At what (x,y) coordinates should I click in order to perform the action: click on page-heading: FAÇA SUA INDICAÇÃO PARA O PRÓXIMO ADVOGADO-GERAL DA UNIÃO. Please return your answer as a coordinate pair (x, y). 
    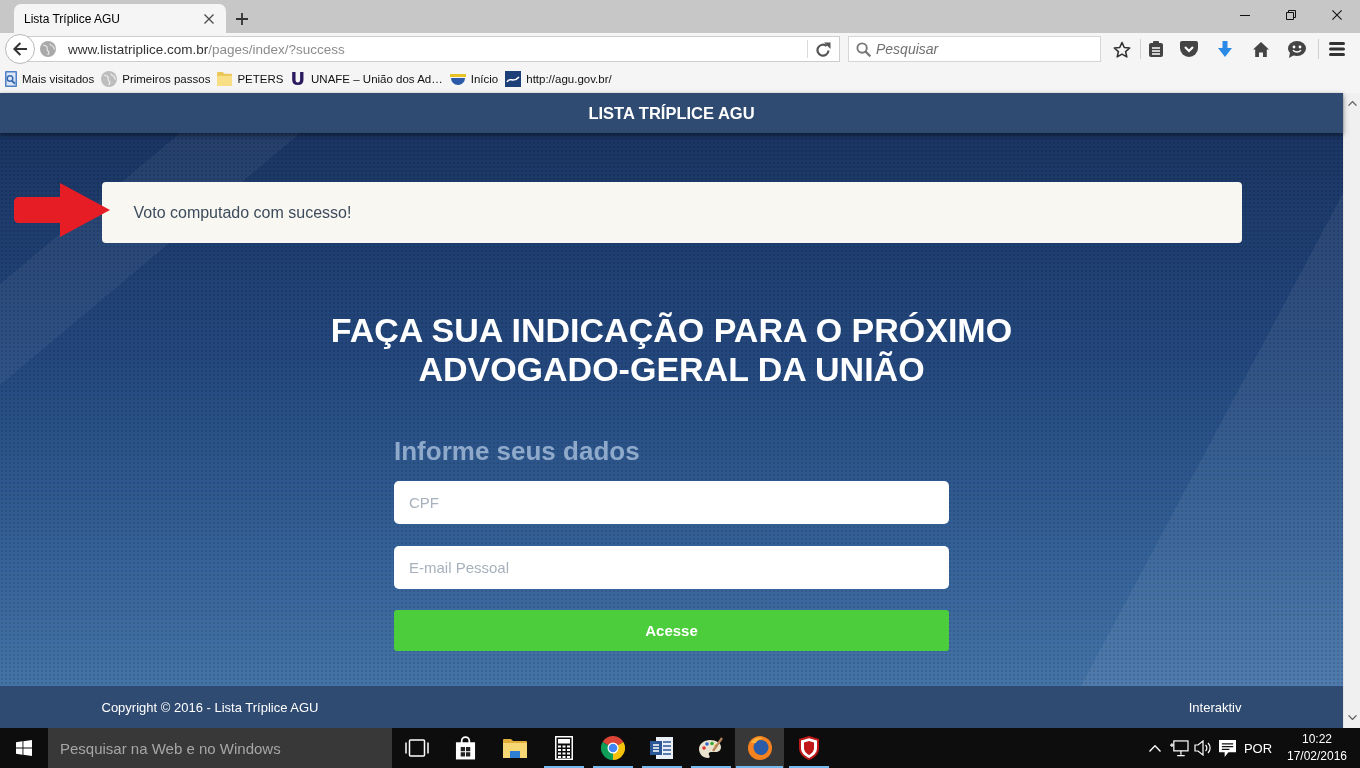
    Looking at the image, I should click on (671, 350).